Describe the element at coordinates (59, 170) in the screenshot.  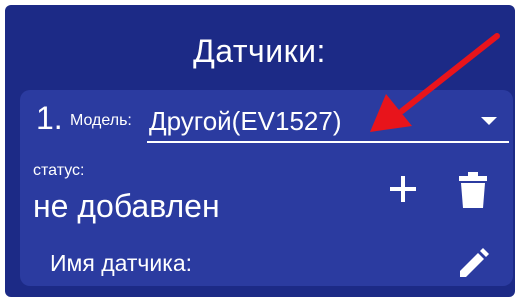
I see `status-label: статус:` at that location.